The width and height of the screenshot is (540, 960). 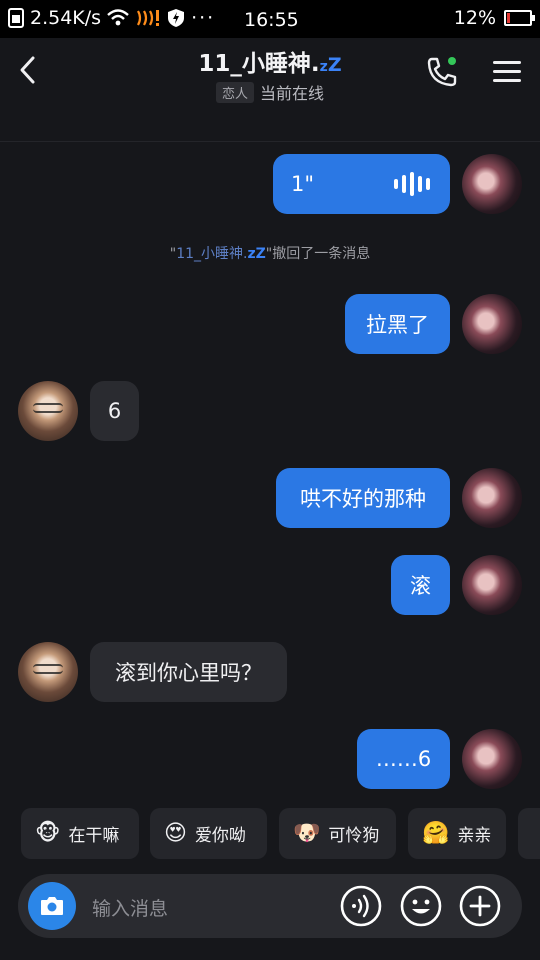 I want to click on quick-reply-chip: 😍 爱你呦, so click(x=208, y=833).